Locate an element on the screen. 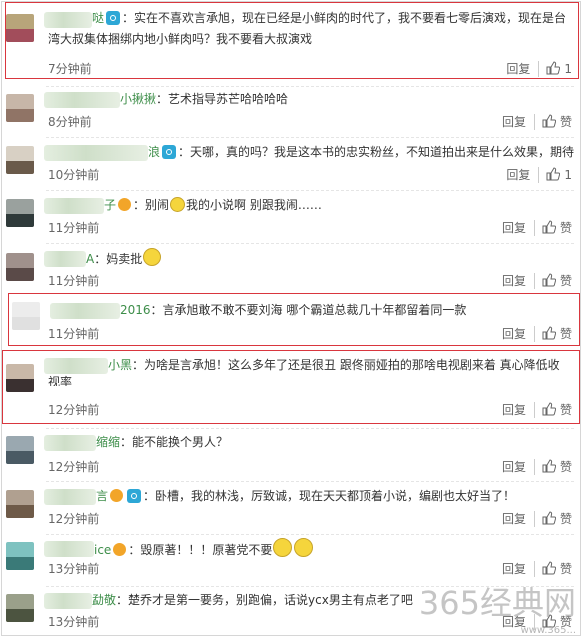 Image resolution: width=584 pixels, height=638 pixels. comment-item: 子 ：别闹 我的小说啊 别跟我闹…… 11分钟前 回复 赞 is located at coordinates (292, 216).